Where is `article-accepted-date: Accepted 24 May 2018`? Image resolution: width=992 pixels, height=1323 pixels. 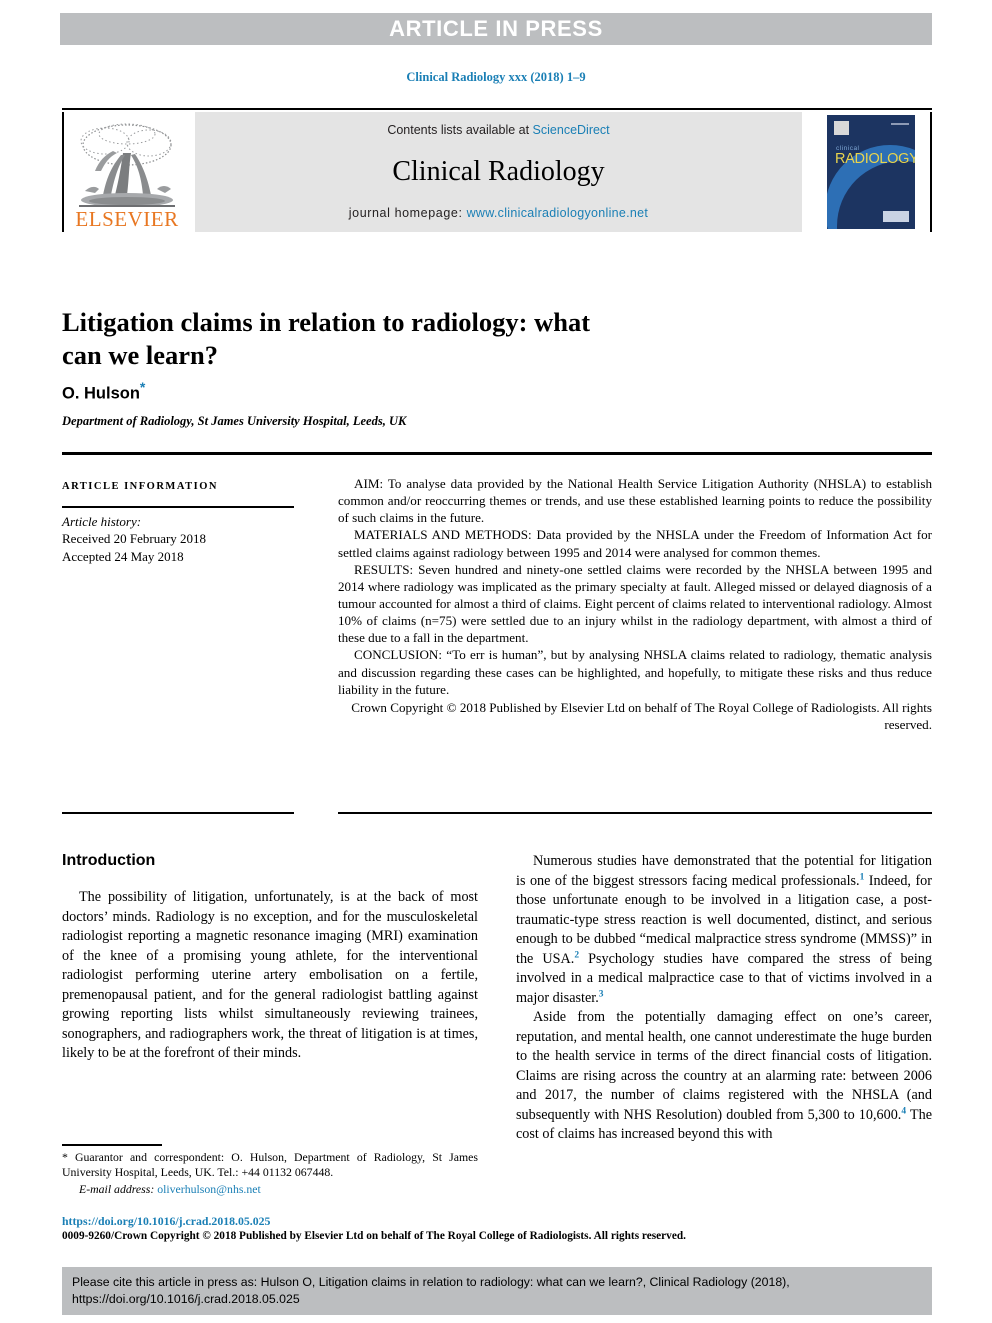
article-accepted-date: Accepted 24 May 2018 is located at coordinates (123, 556).